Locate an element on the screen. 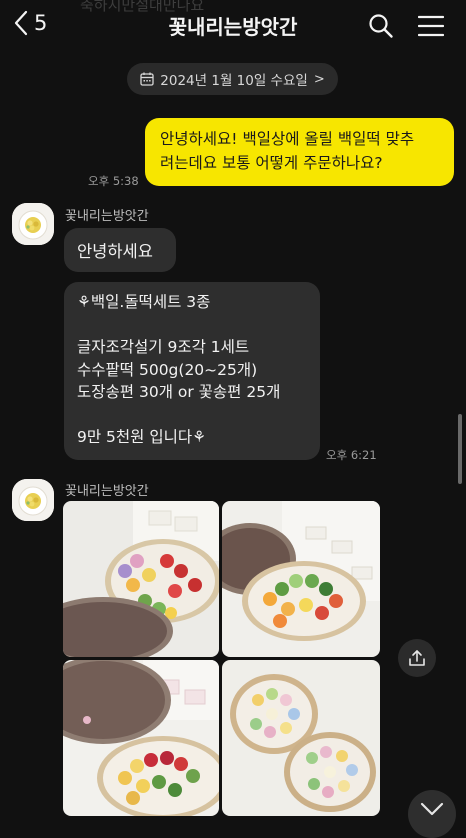  incoming-message-bubble: 안녕하세요 is located at coordinates (120, 250).